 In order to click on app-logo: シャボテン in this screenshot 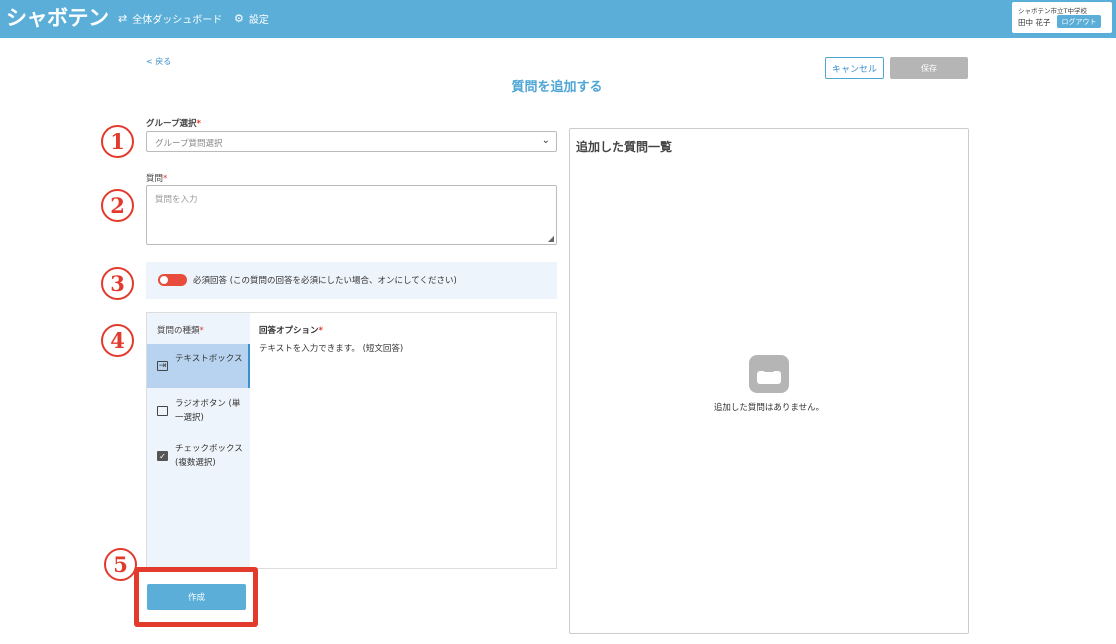, I will do `click(57, 17)`.